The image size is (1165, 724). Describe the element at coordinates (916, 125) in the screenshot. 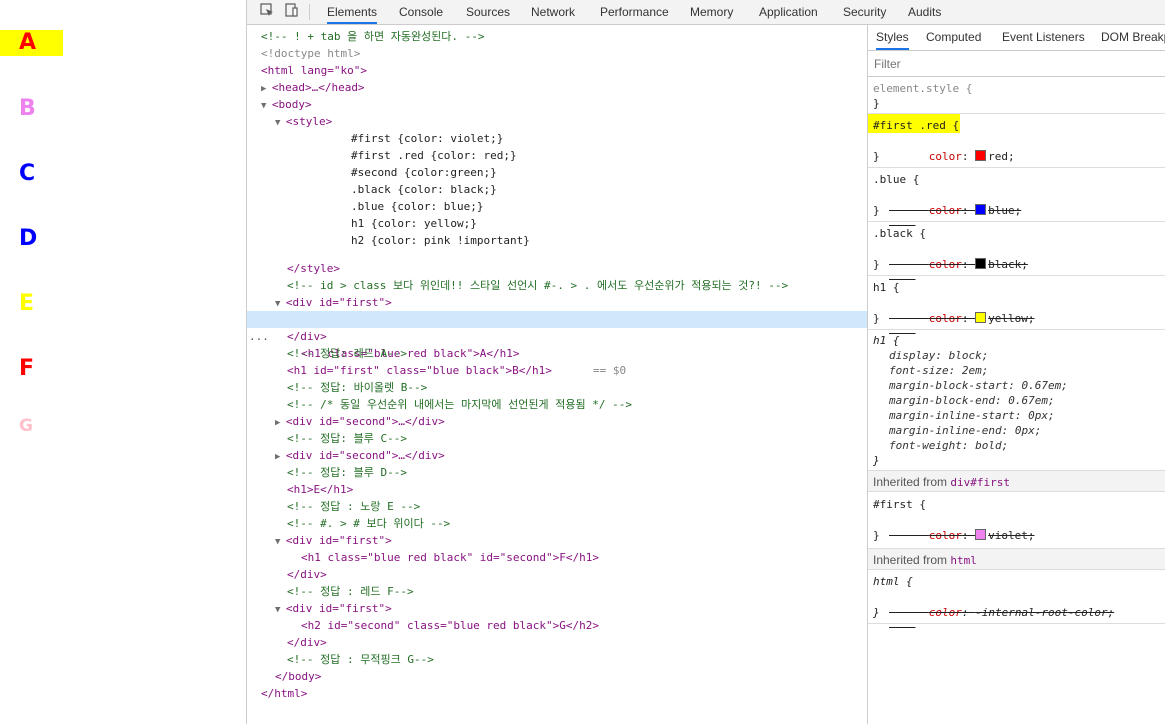

I see `rule-selector: #first .red {` at that location.